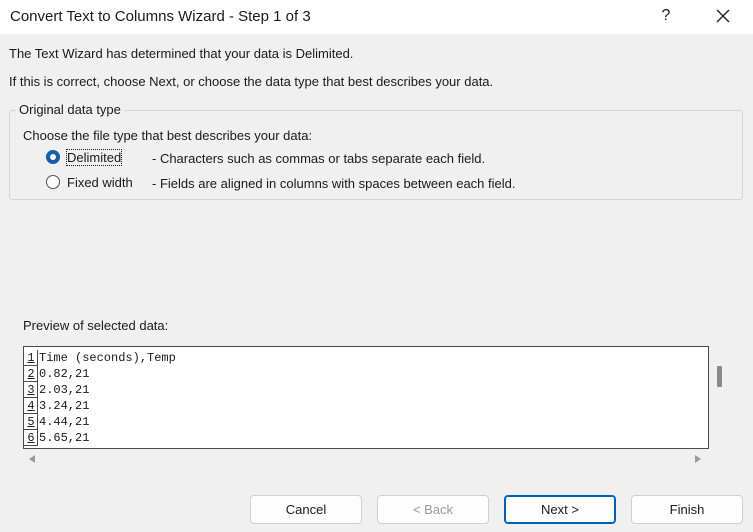 This screenshot has width=753, height=532. I want to click on preview-row-number: 3, so click(31, 390).